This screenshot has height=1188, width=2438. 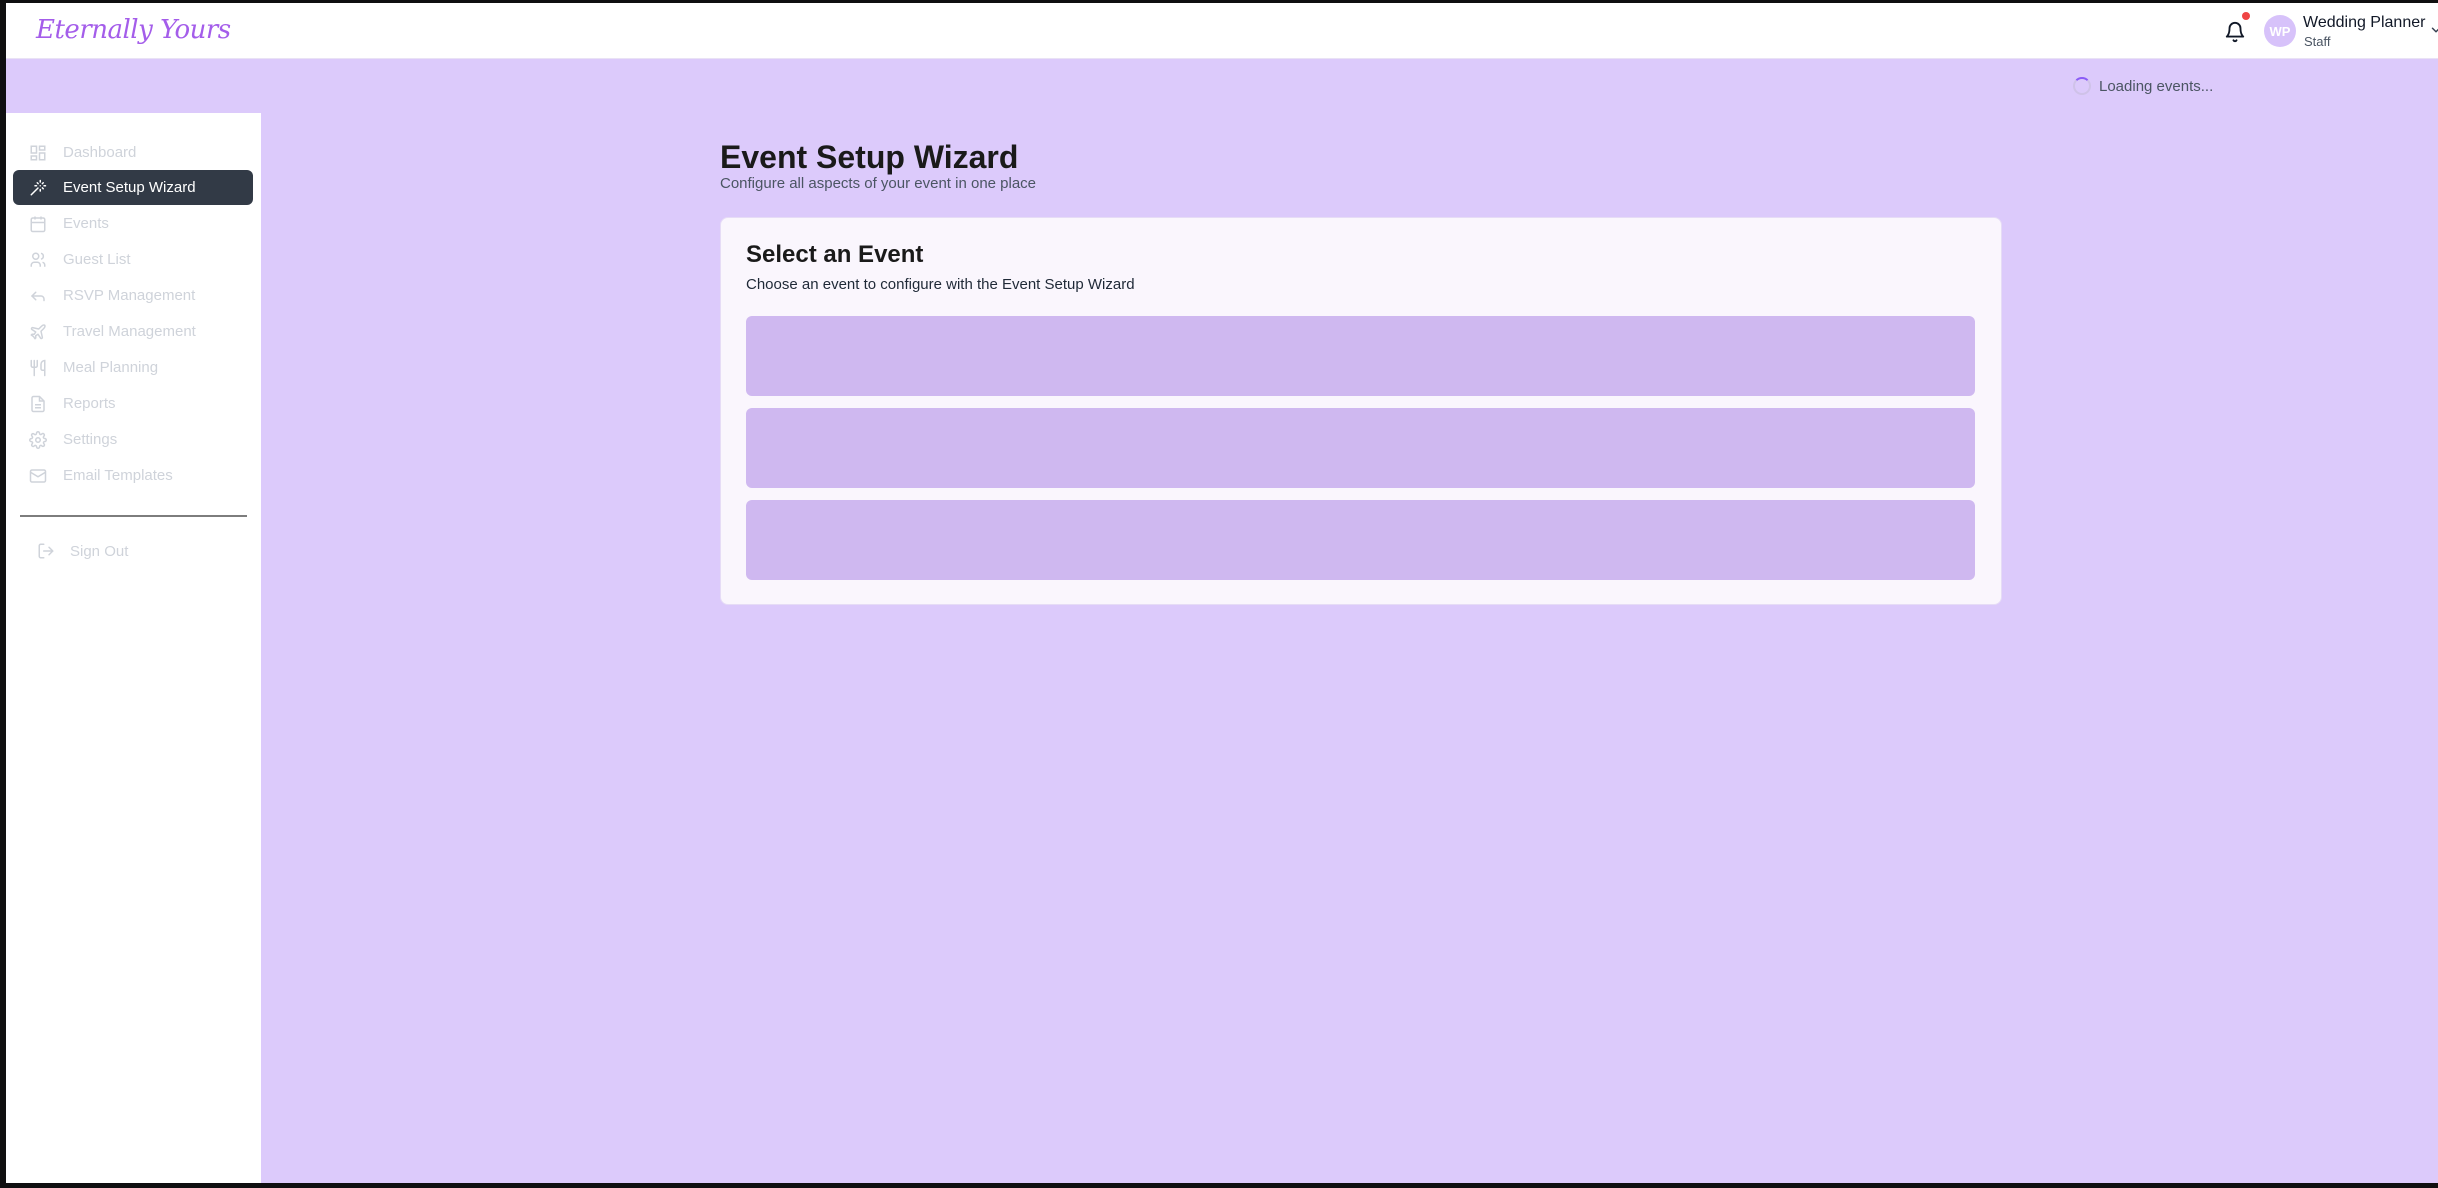 What do you see at coordinates (38, 188) in the screenshot?
I see `wand-icon` at bounding box center [38, 188].